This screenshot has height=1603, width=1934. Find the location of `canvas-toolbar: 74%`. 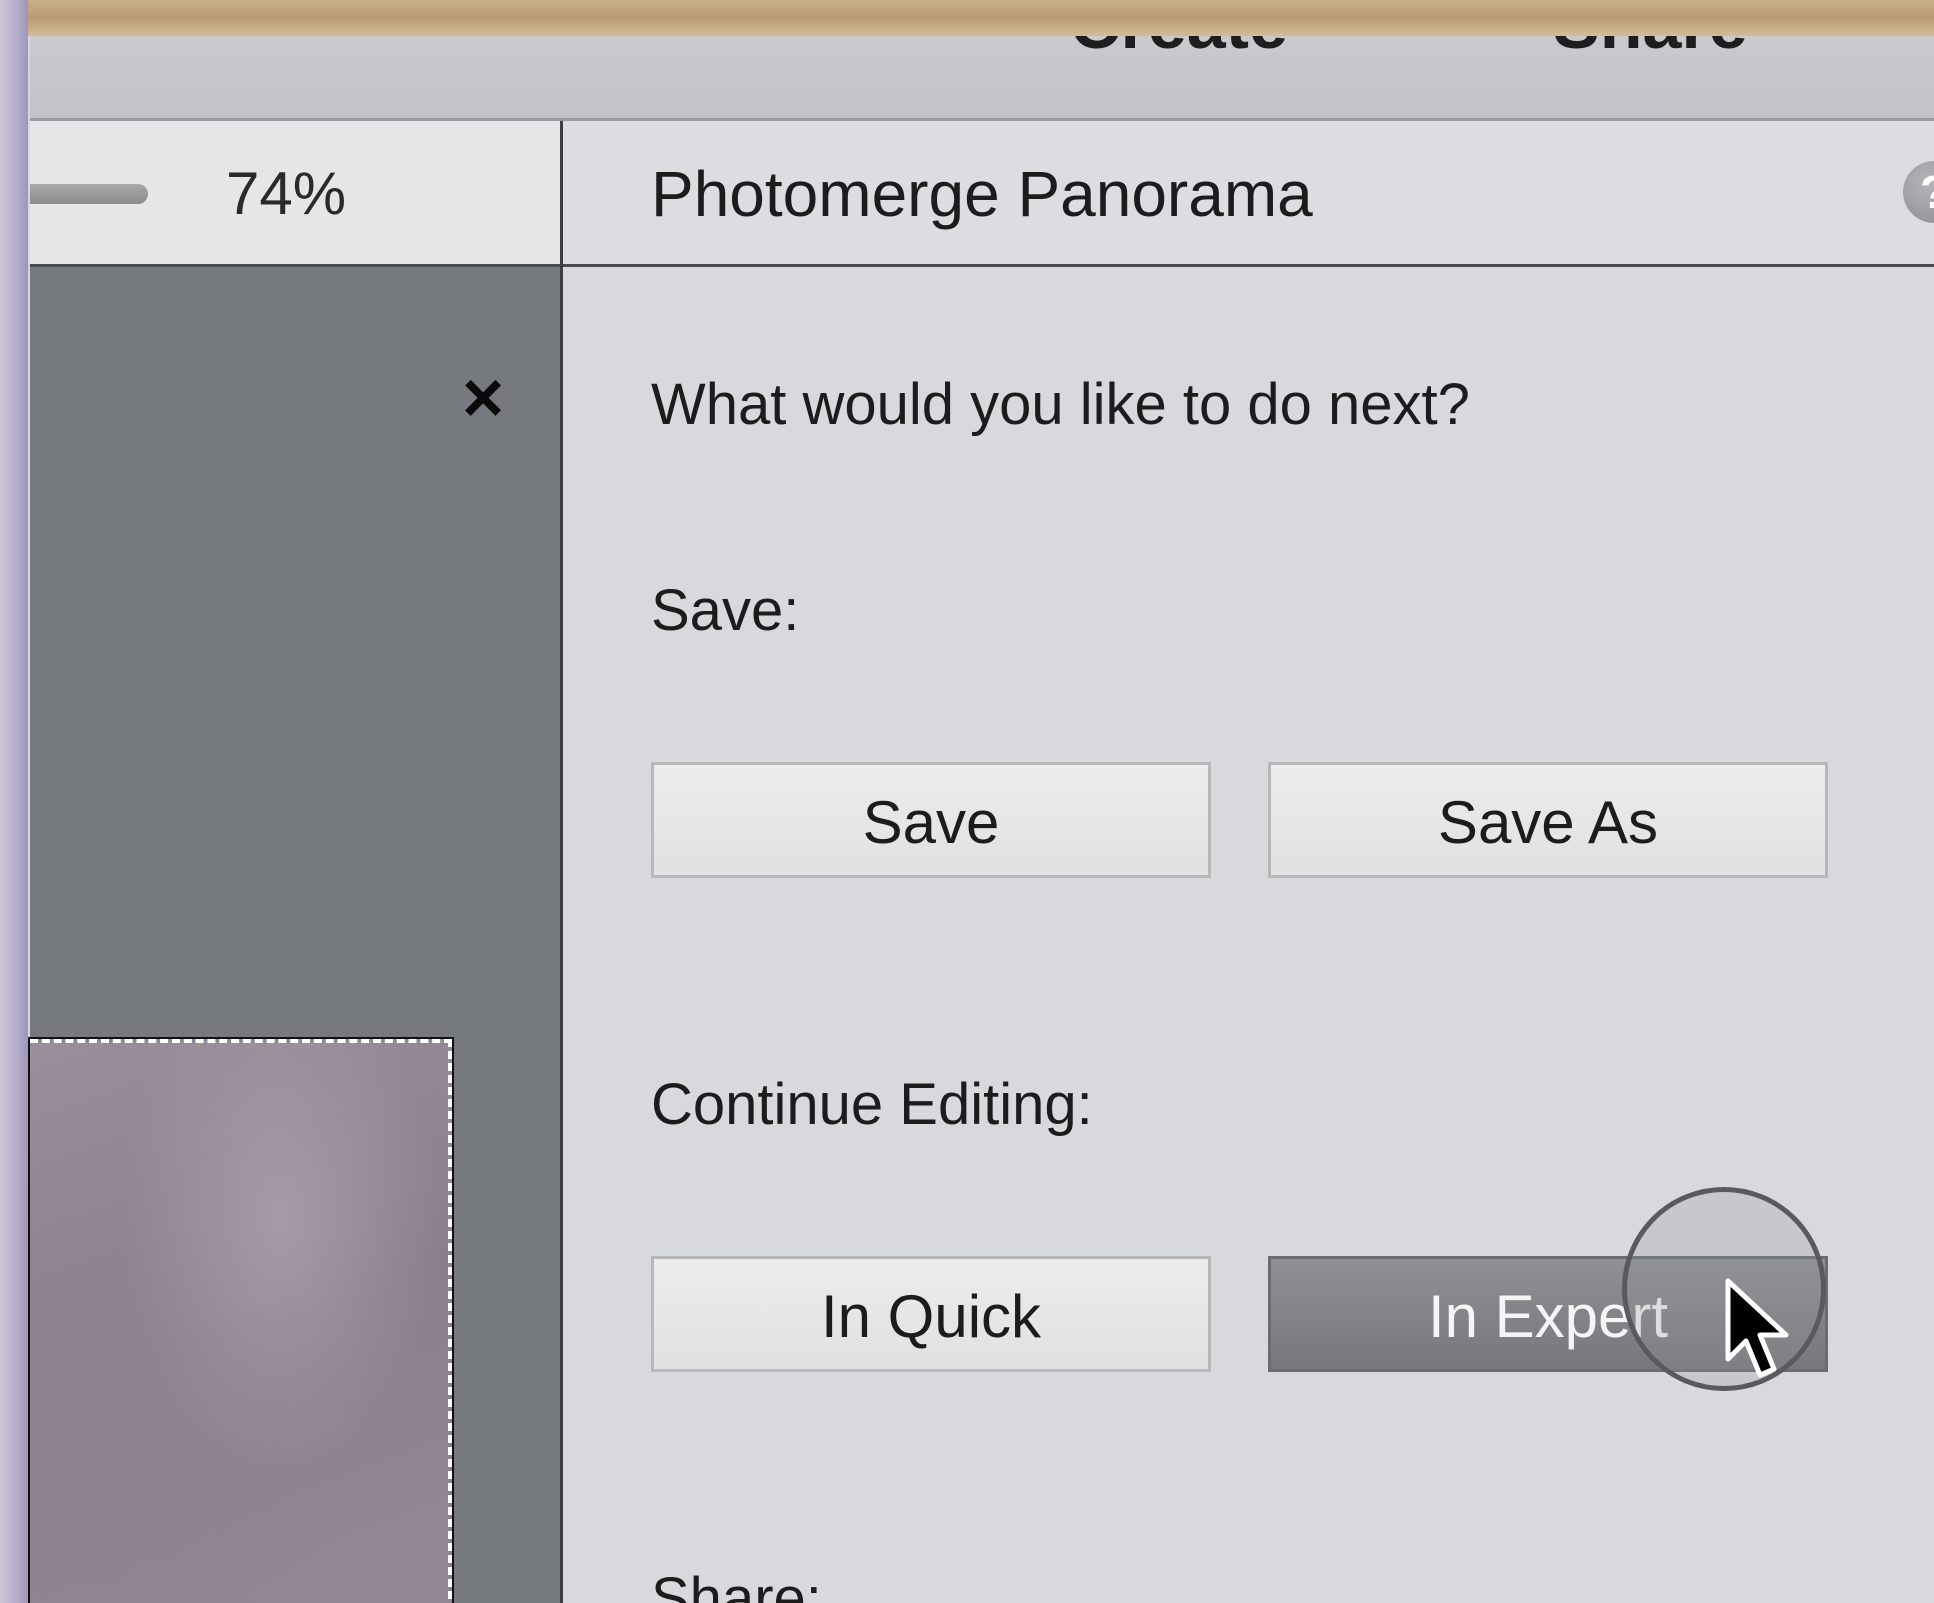

canvas-toolbar: 74% is located at coordinates (295, 194).